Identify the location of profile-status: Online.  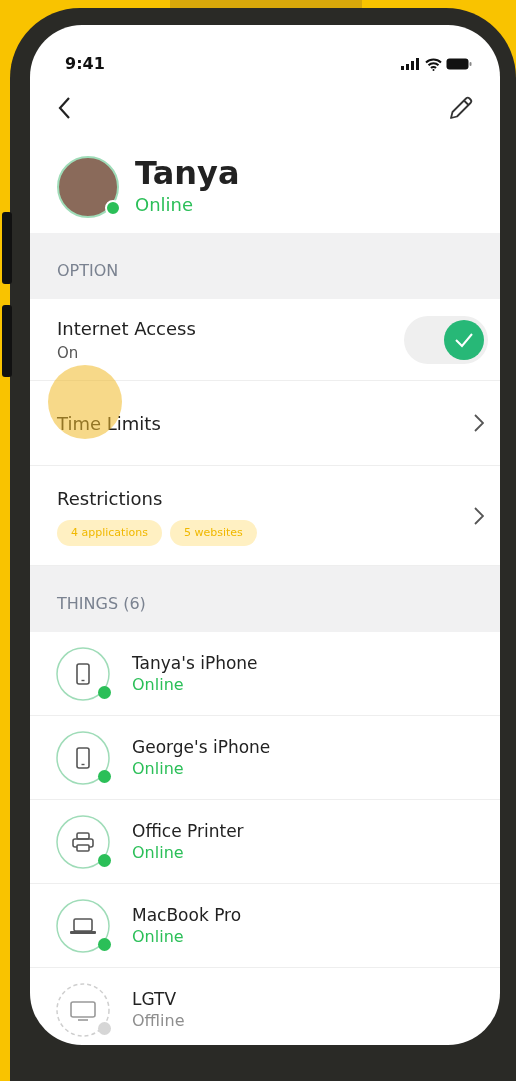
(165, 205).